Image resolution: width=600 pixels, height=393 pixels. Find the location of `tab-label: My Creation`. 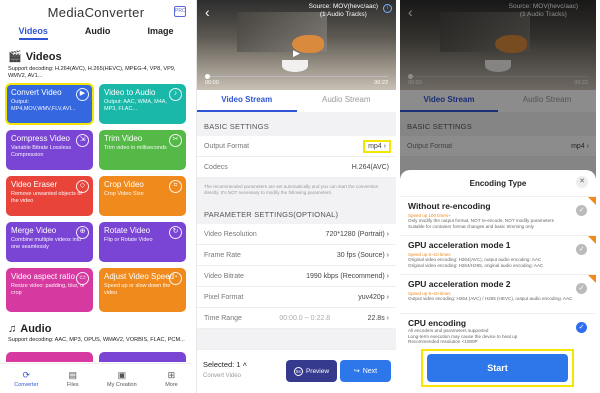

tab-label: My Creation is located at coordinates (122, 384).